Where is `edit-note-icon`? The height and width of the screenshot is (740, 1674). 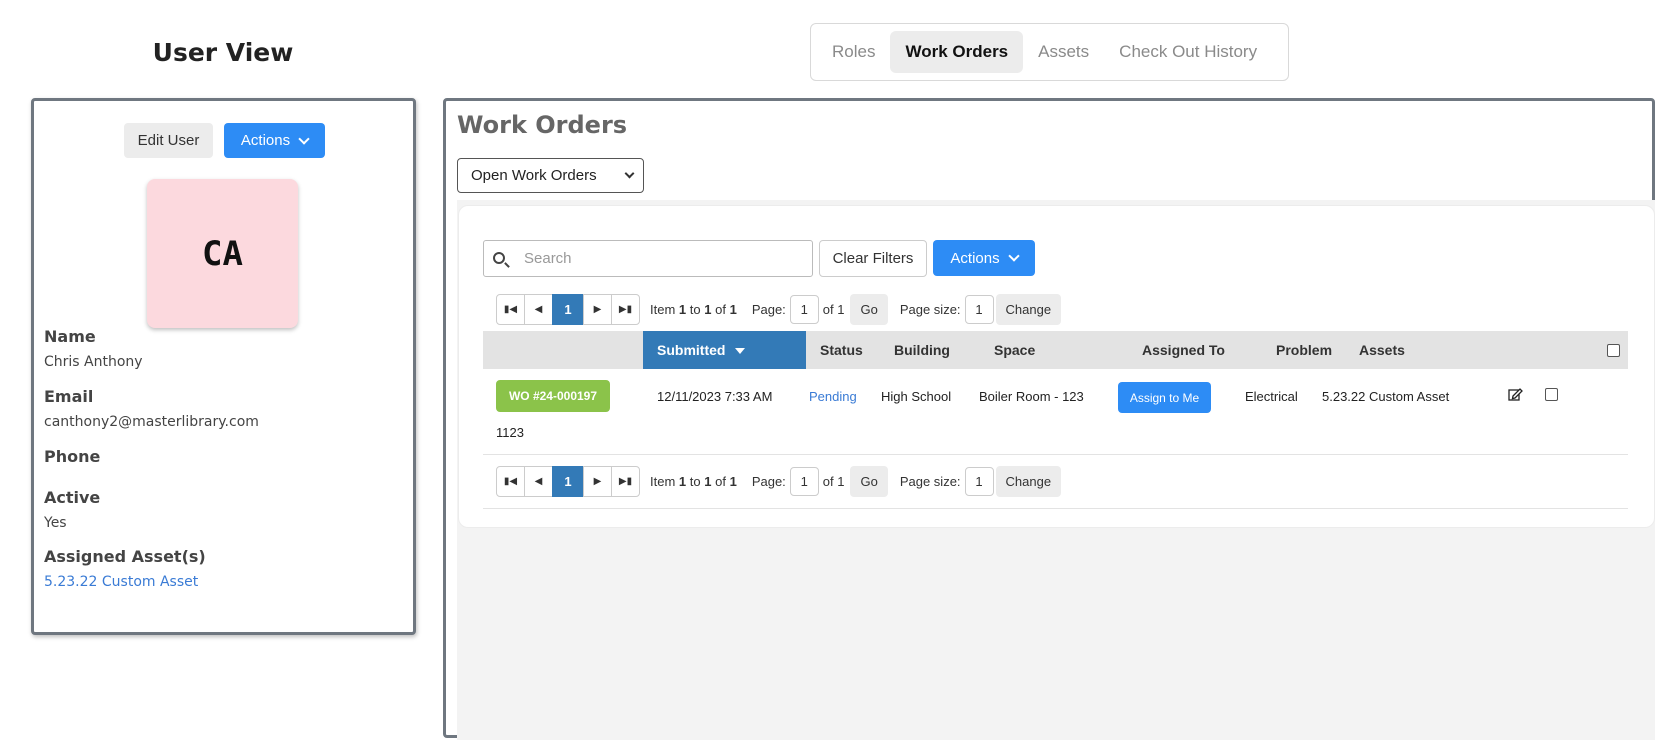
edit-note-icon is located at coordinates (1515, 395).